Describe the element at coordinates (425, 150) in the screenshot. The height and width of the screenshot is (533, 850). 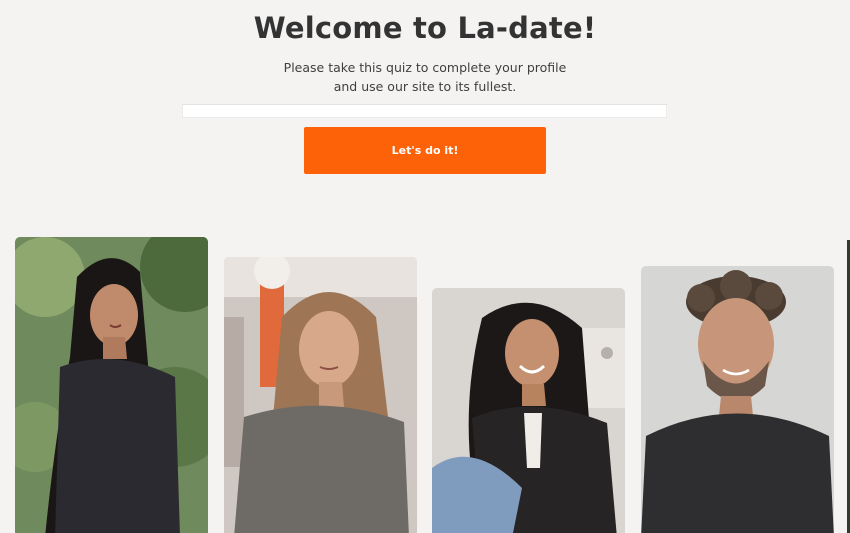
I see `start-quiz-button: Let's do it!` at that location.